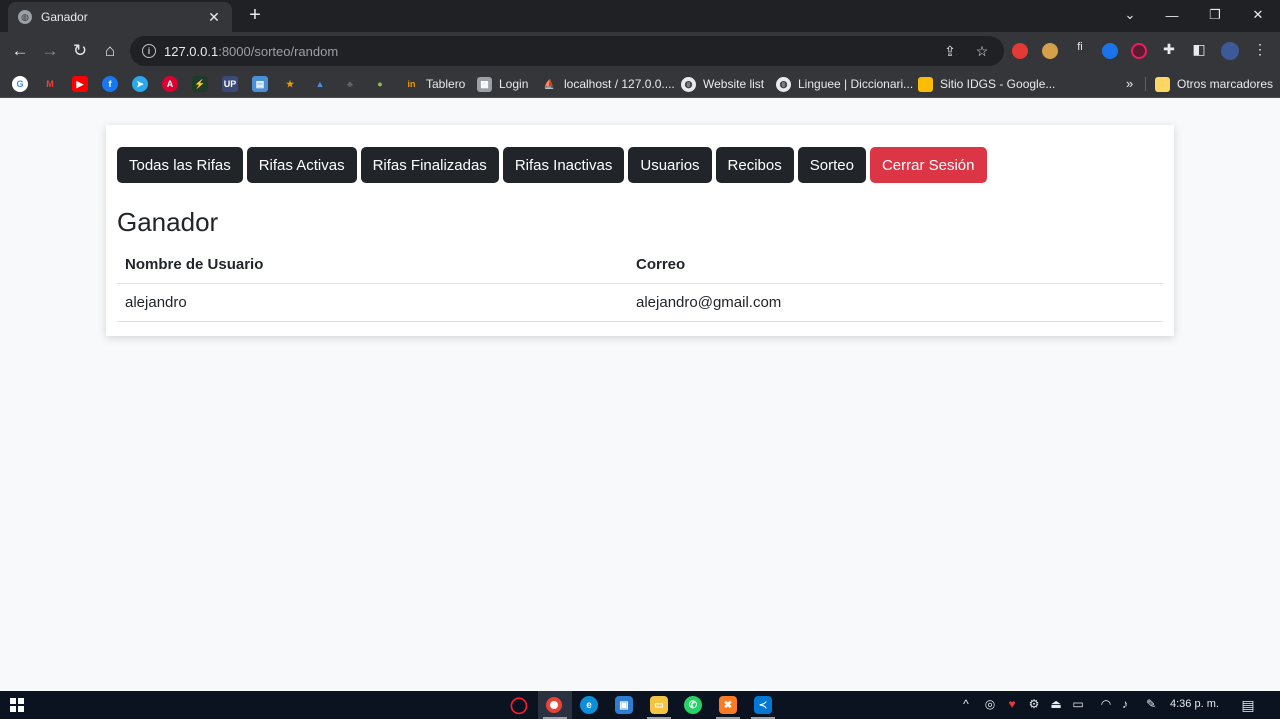 The width and height of the screenshot is (1280, 719). Describe the element at coordinates (372, 265) in the screenshot. I see `column-header-username: Nombre de Usuario` at that location.